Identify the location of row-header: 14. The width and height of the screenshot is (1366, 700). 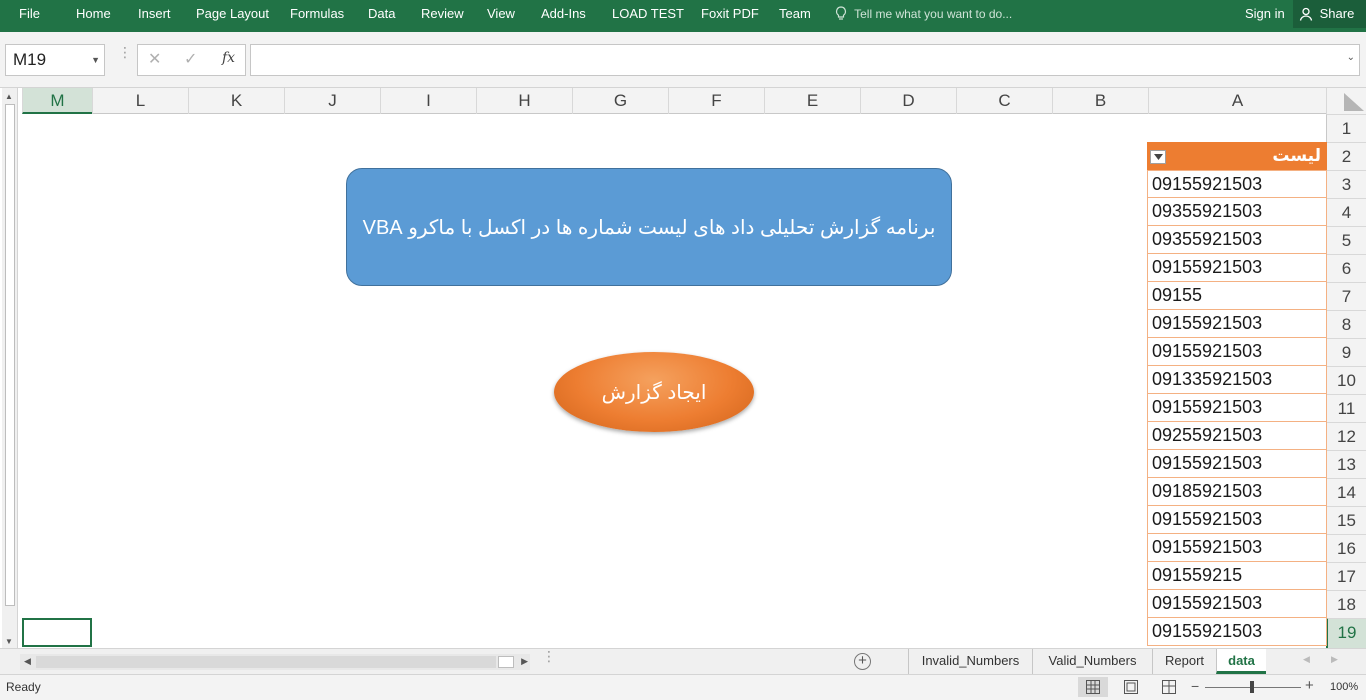
(1346, 492).